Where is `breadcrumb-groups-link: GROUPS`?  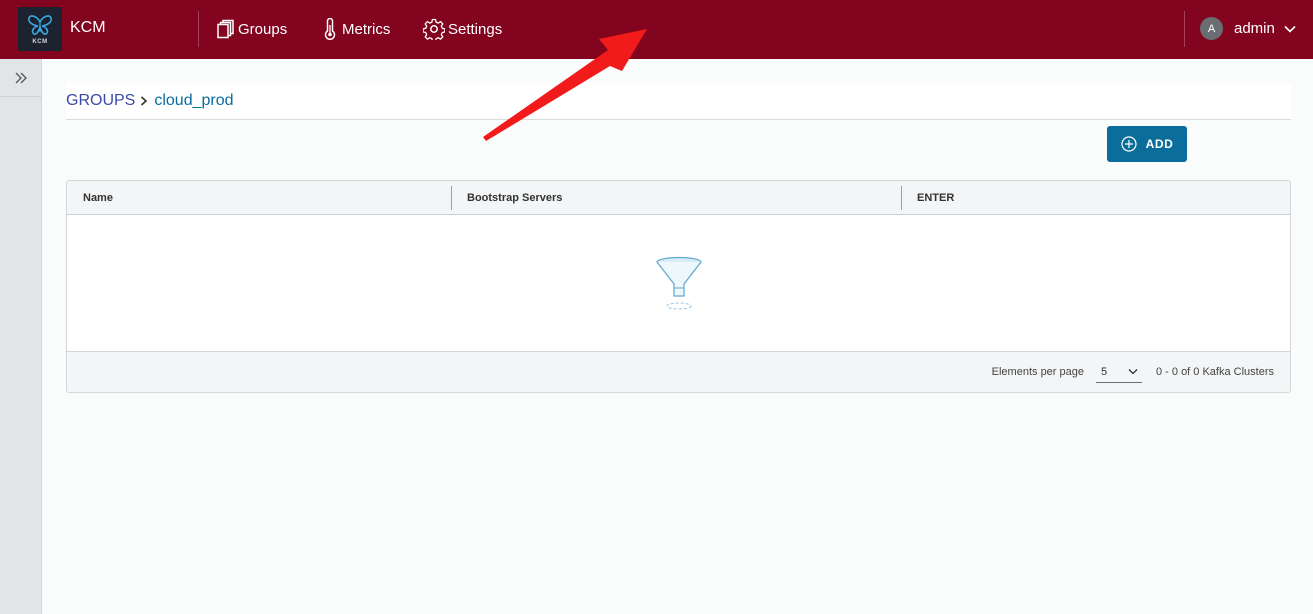
breadcrumb-groups-link: GROUPS is located at coordinates (100, 101).